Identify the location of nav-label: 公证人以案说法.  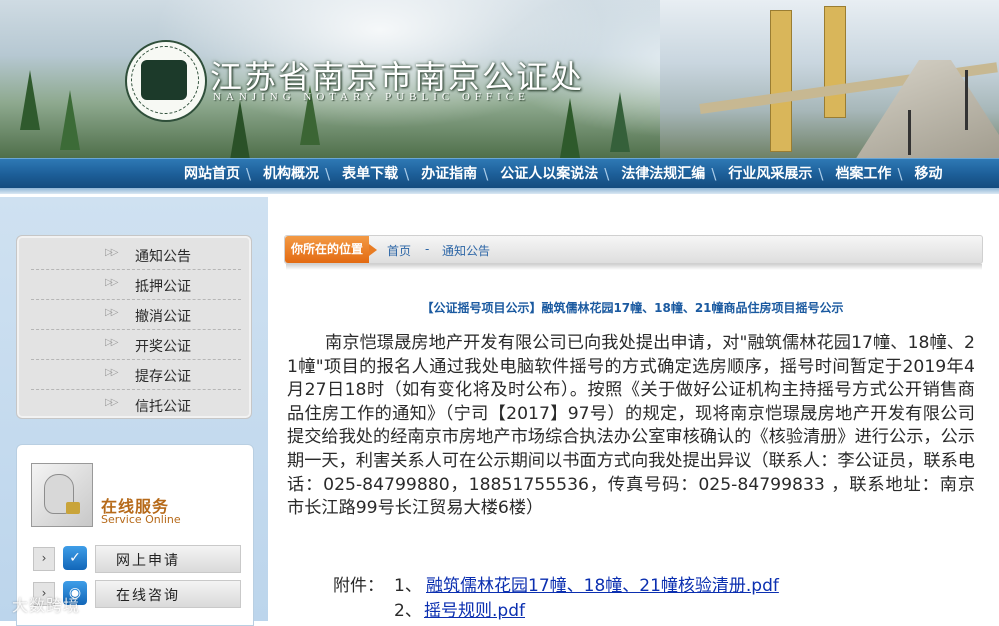
(549, 174).